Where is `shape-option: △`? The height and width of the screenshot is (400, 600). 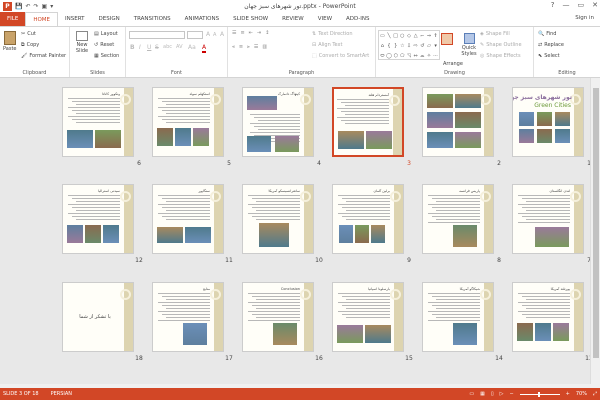
shape-option: △ is located at coordinates (415, 36).